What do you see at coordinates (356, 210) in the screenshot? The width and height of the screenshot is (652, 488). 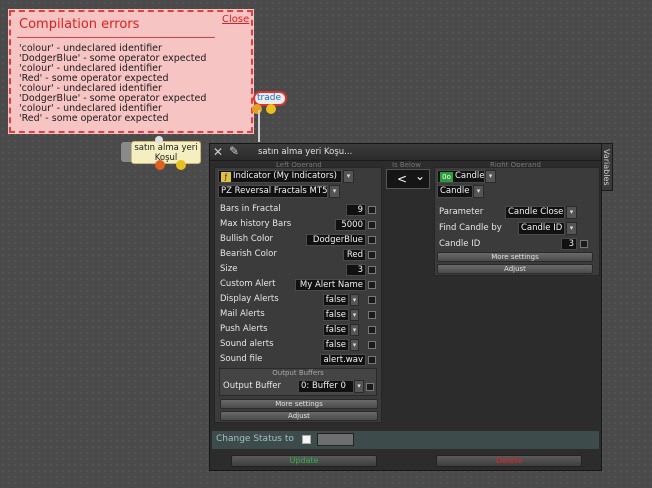 I see `bars-in-fractal-input: 9` at bounding box center [356, 210].